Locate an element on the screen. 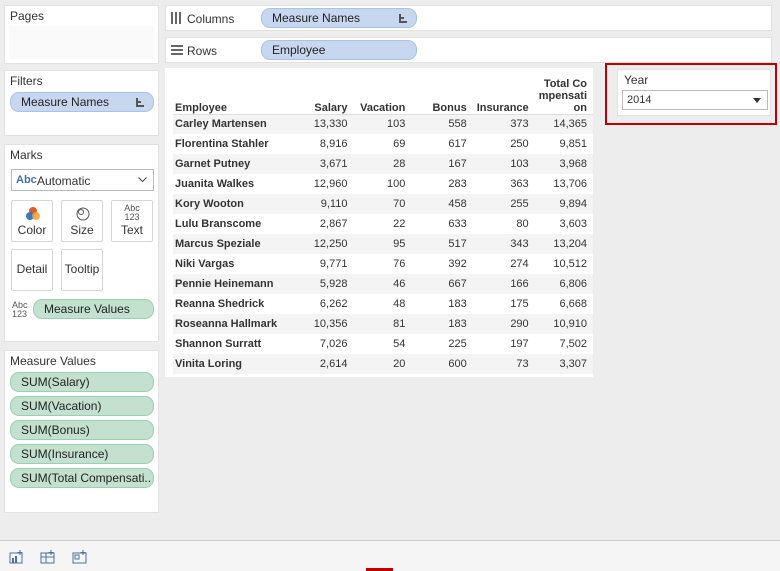  cell-insurance: 103 is located at coordinates (503, 164).